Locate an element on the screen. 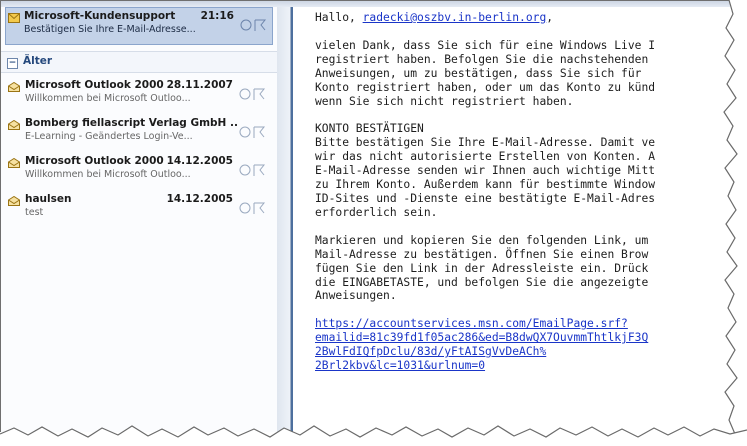 This screenshot has height=446, width=747. greeting-suffix: , is located at coordinates (550, 17).